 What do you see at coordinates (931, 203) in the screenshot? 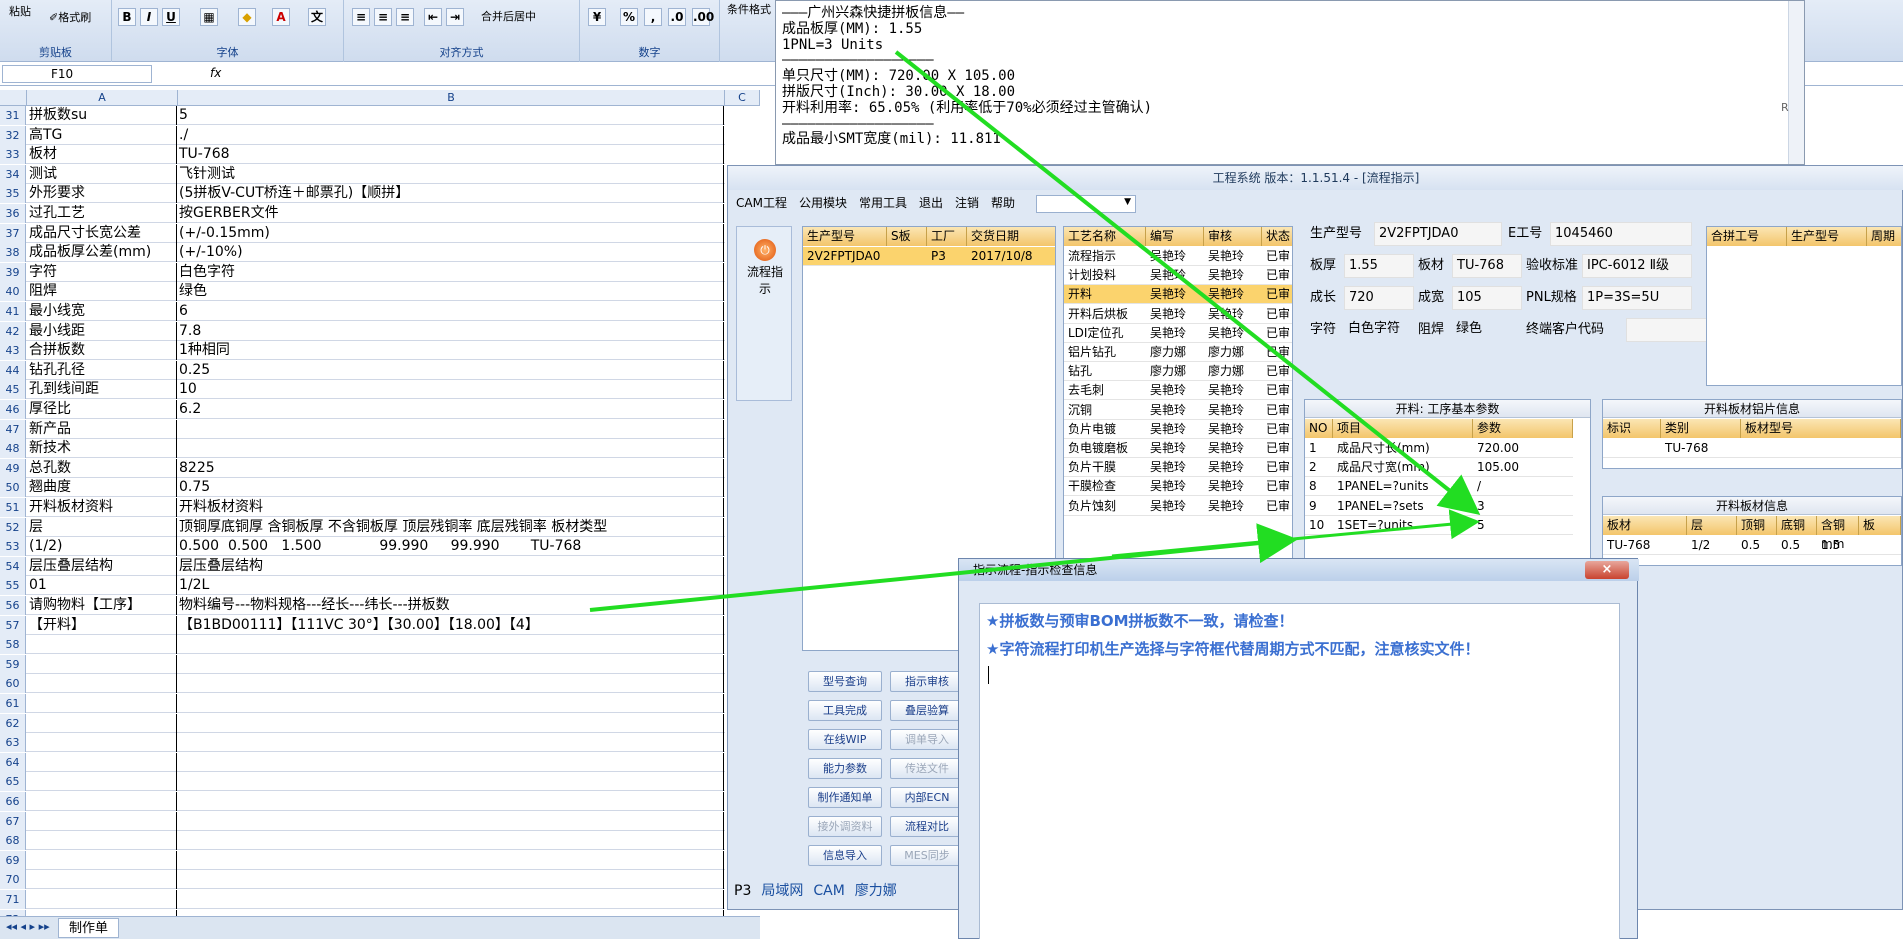
I see `menu-item: 退出` at bounding box center [931, 203].